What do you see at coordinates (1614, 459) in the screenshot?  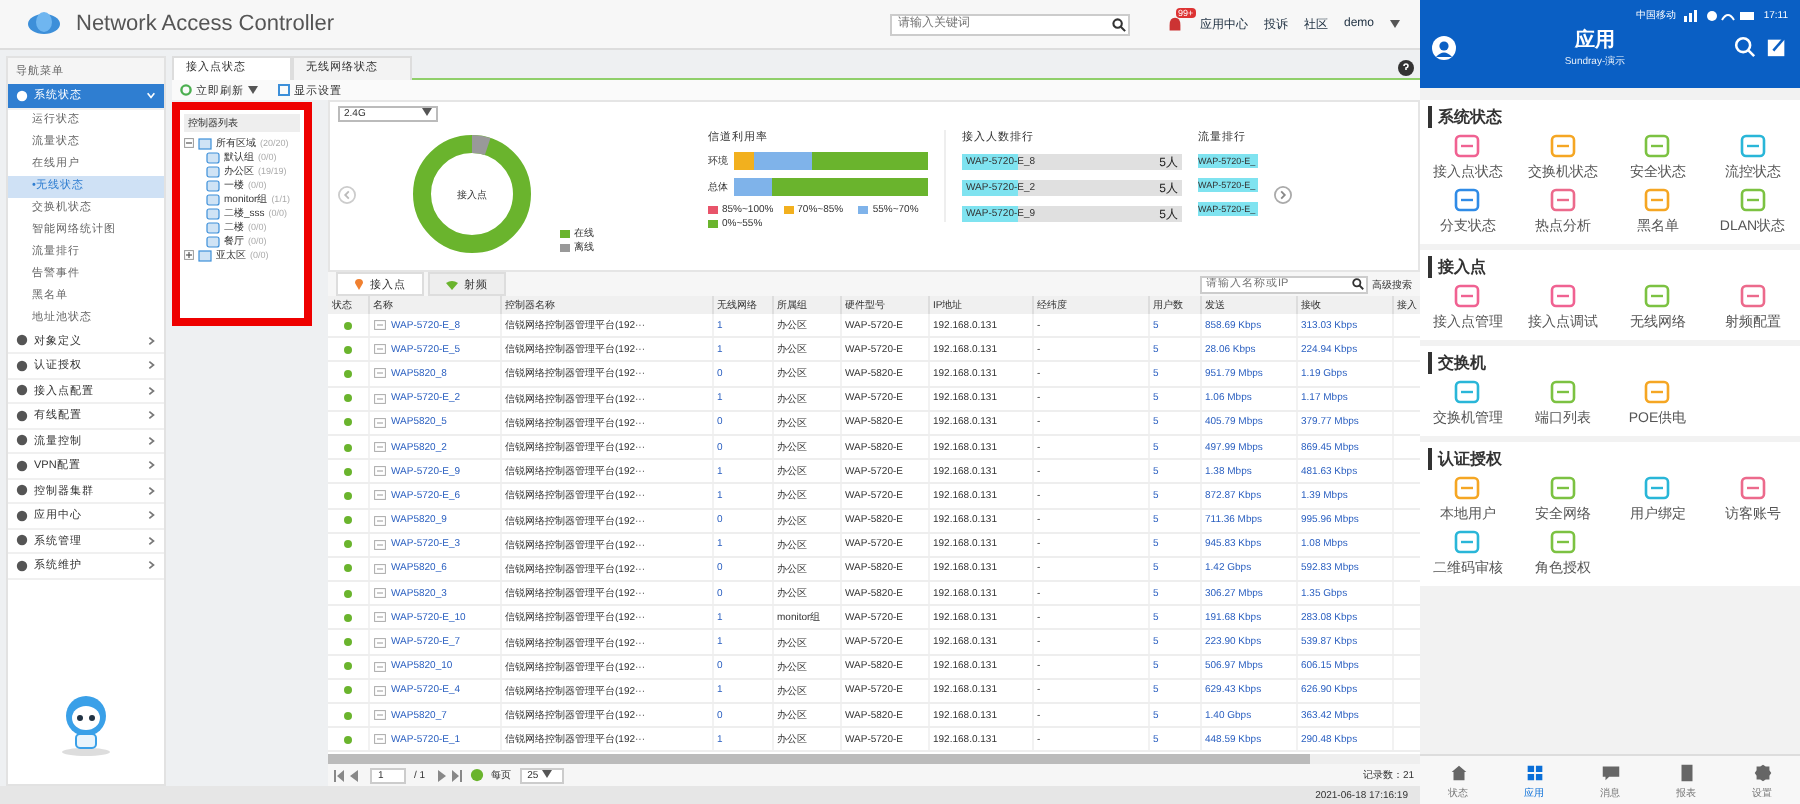 I see `section-title: 认证授权` at bounding box center [1614, 459].